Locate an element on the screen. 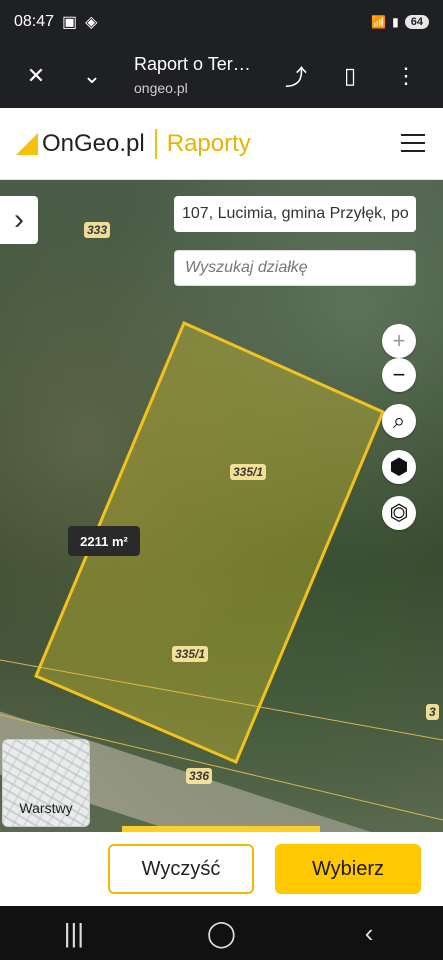 The width and height of the screenshot is (443, 960). parcel-label: 333 is located at coordinates (97, 230).